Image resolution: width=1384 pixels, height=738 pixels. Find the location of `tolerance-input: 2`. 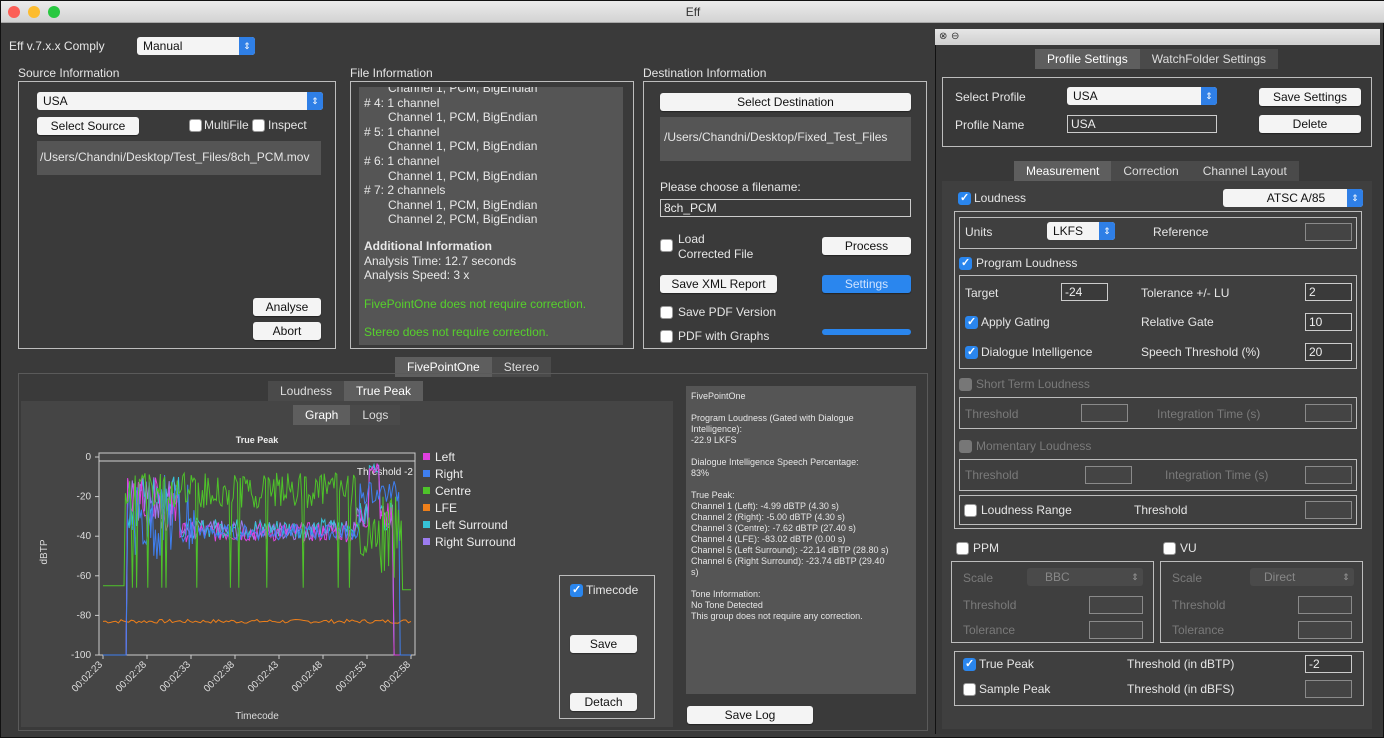

tolerance-input: 2 is located at coordinates (1328, 292).